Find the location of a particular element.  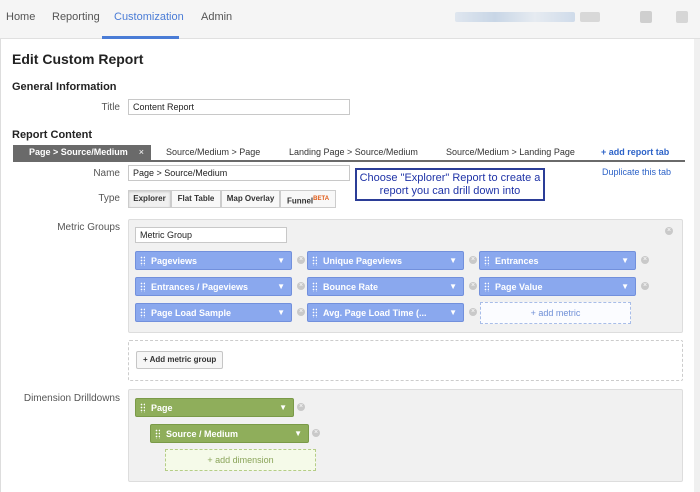

metric-pill-unique-pageviews: Unique Pageviews ▼ is located at coordinates (385, 260).